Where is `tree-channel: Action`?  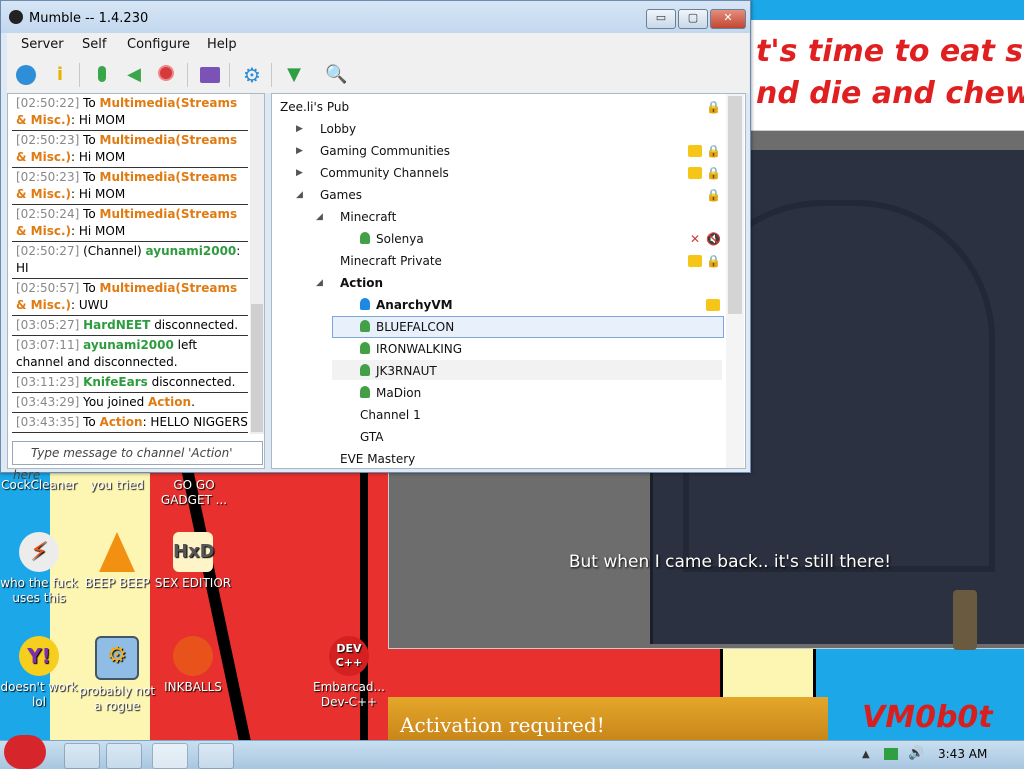
tree-channel: Action is located at coordinates (361, 283).